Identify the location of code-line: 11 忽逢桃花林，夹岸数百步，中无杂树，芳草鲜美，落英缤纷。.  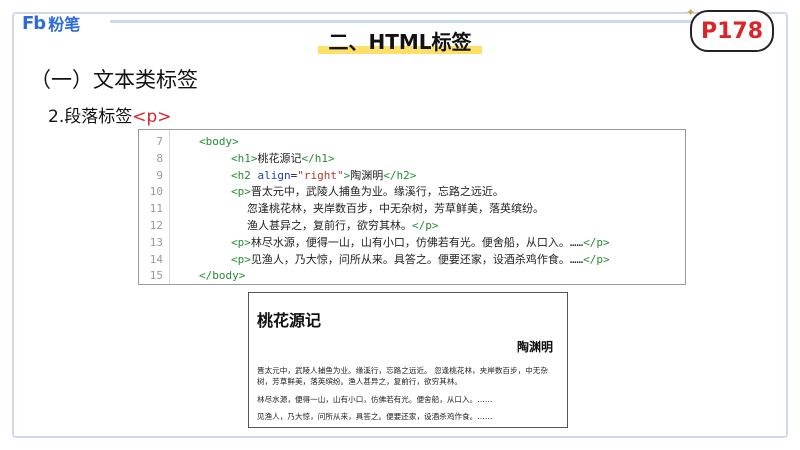
(341, 209).